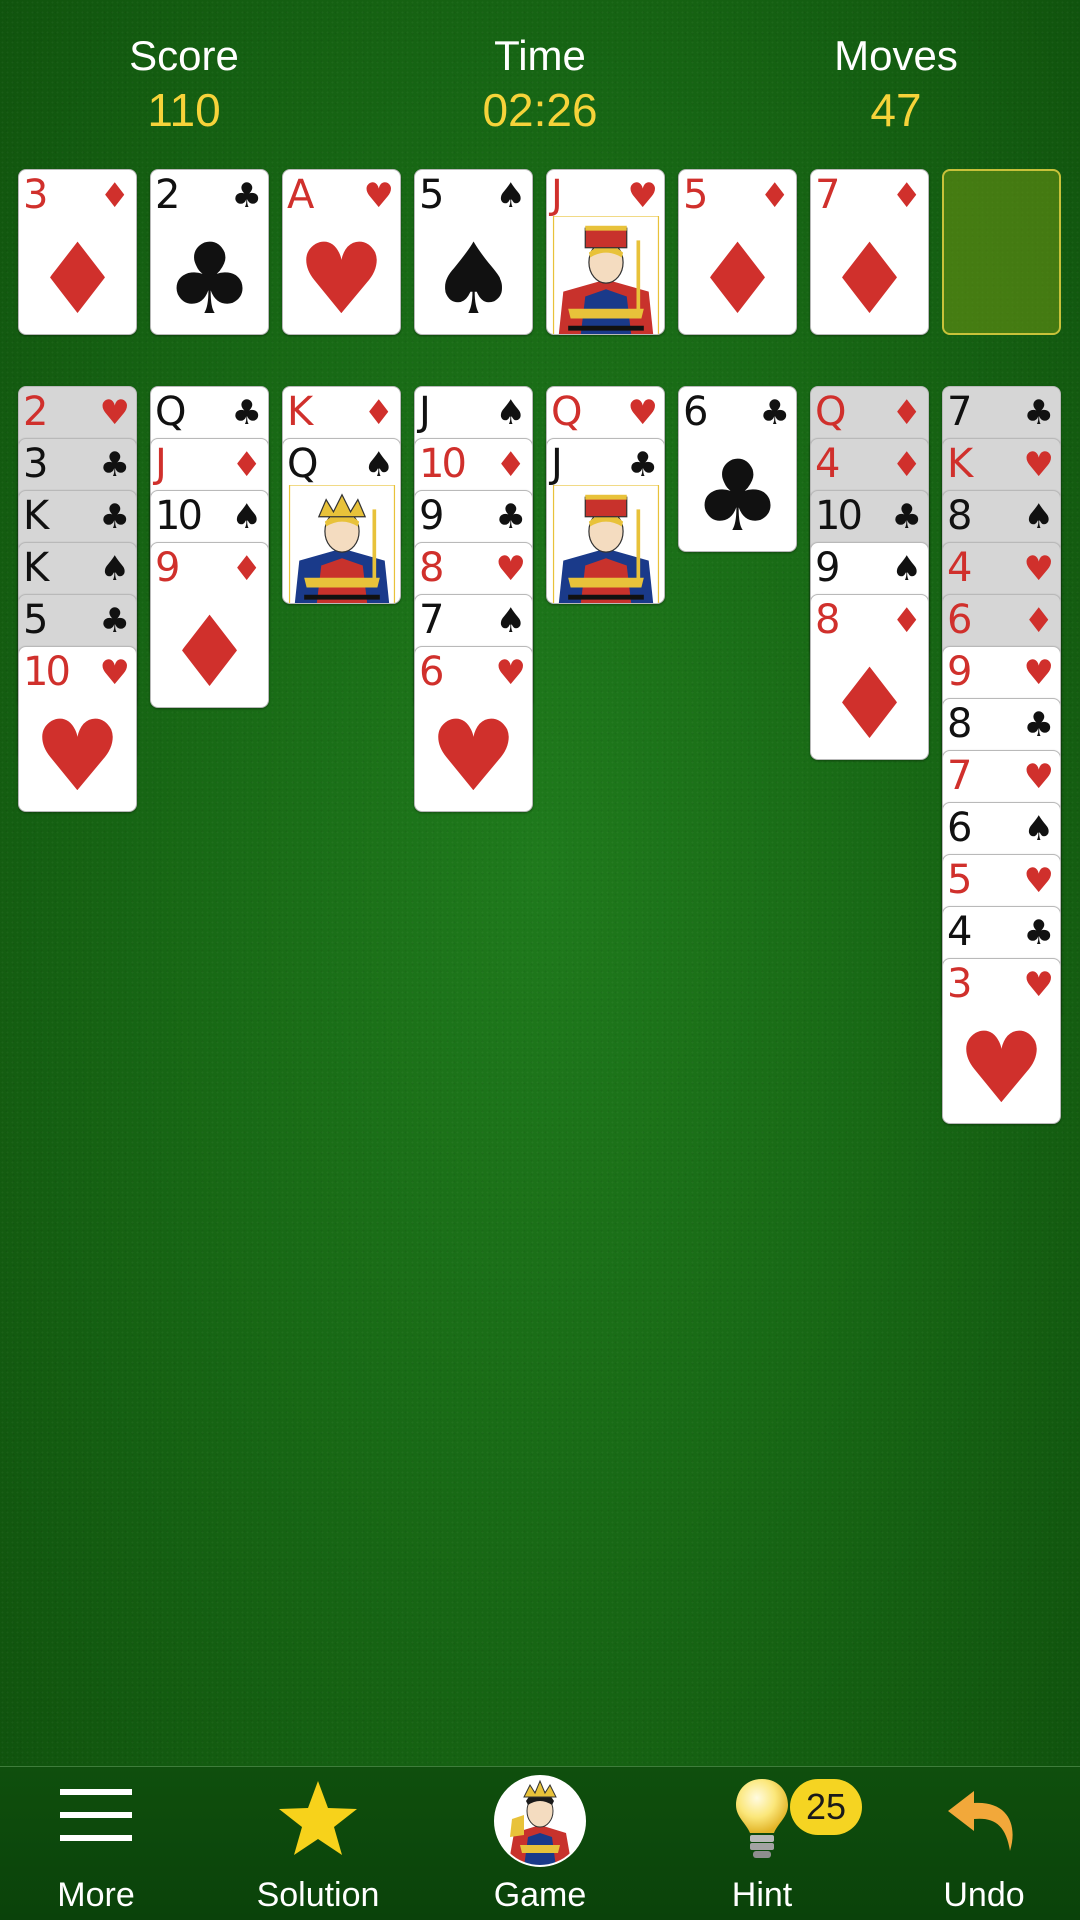 The width and height of the screenshot is (1080, 1920). Describe the element at coordinates (300, 195) in the screenshot. I see `card-rank: A` at that location.